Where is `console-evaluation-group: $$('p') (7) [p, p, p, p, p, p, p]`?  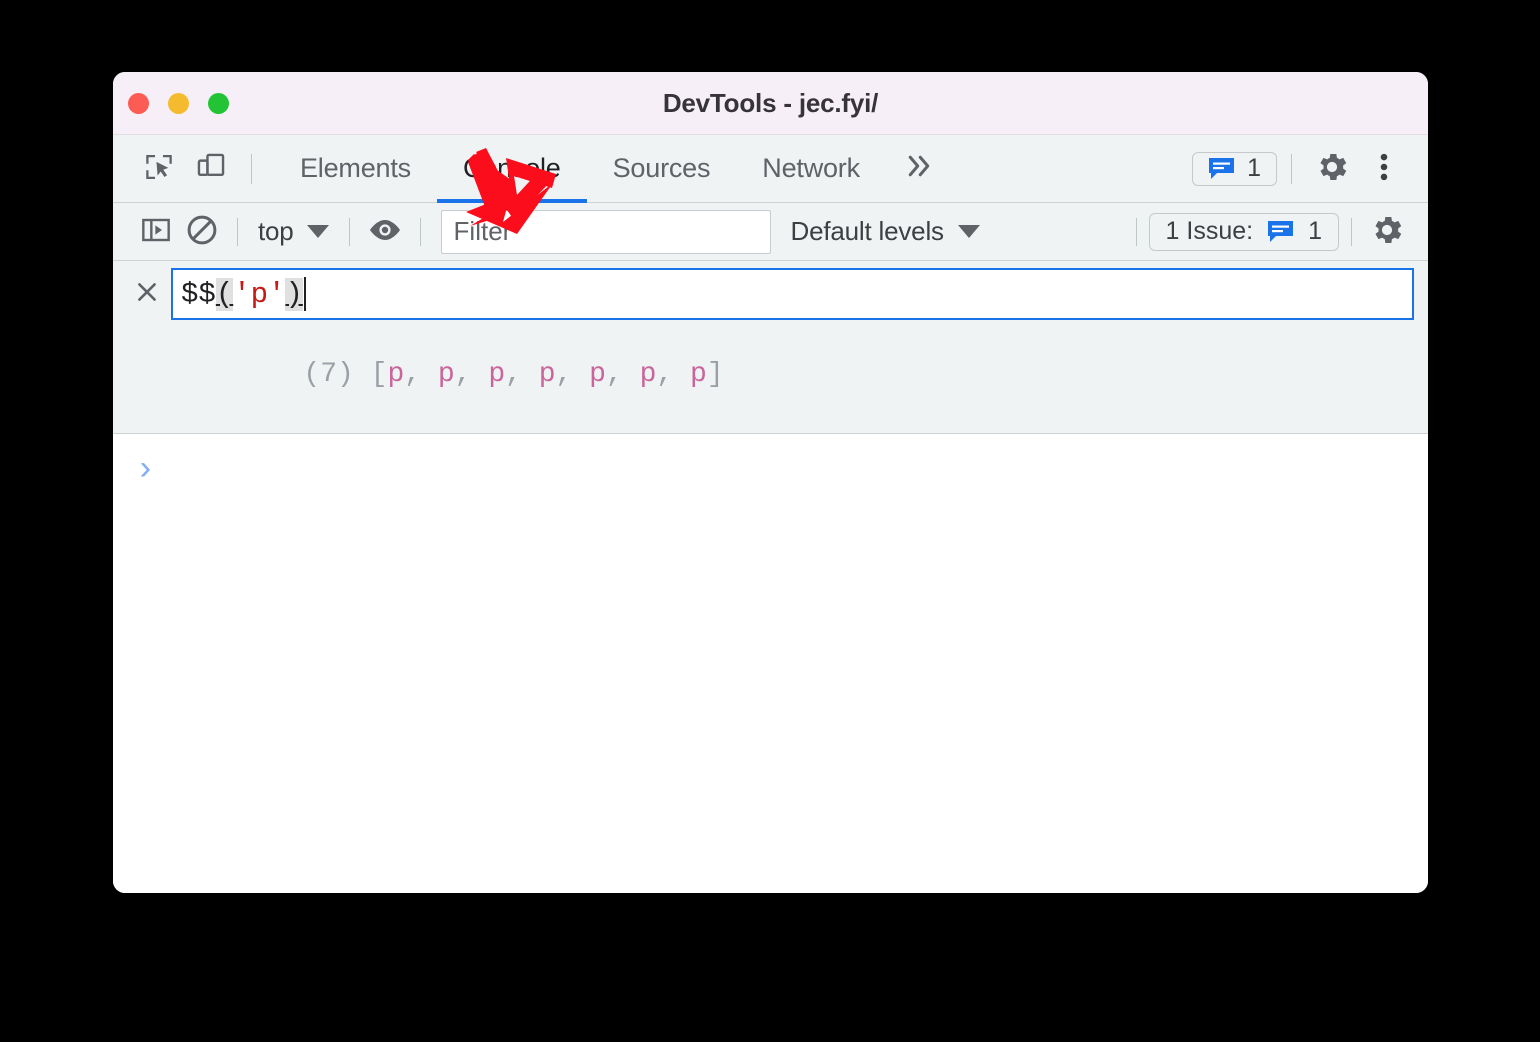
console-evaluation-group: $$('p') (7) [p, p, p, p, p, p, p] is located at coordinates (770, 347).